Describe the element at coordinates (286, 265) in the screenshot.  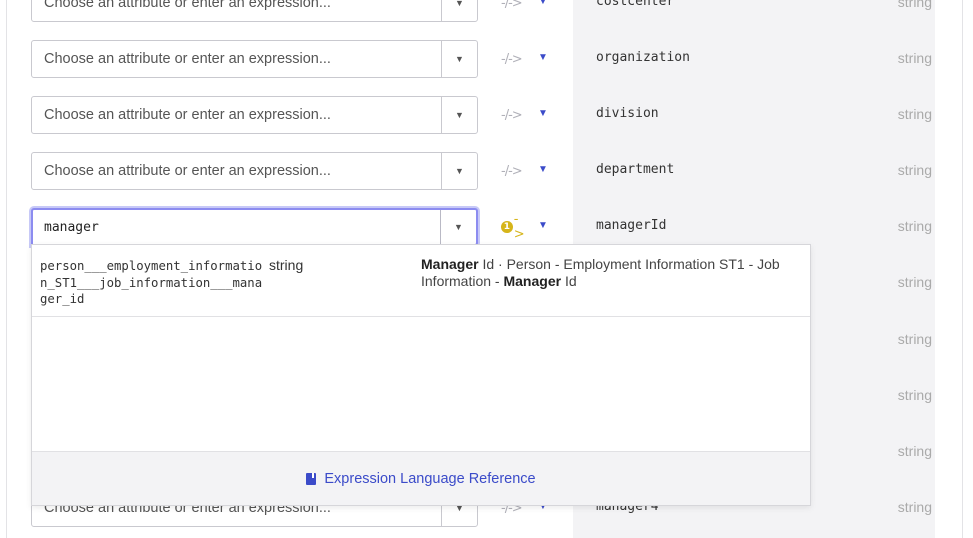
I see `suggestion-type: string` at that location.